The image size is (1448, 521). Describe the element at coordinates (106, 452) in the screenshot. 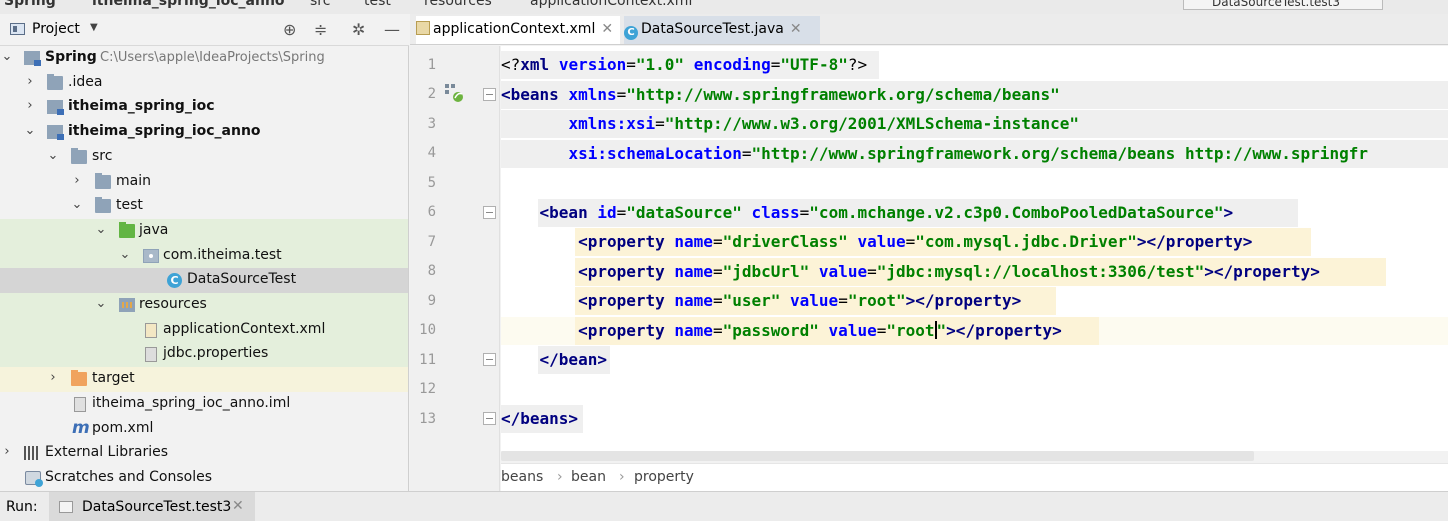

I see `tree-item-label: External Libraries` at that location.